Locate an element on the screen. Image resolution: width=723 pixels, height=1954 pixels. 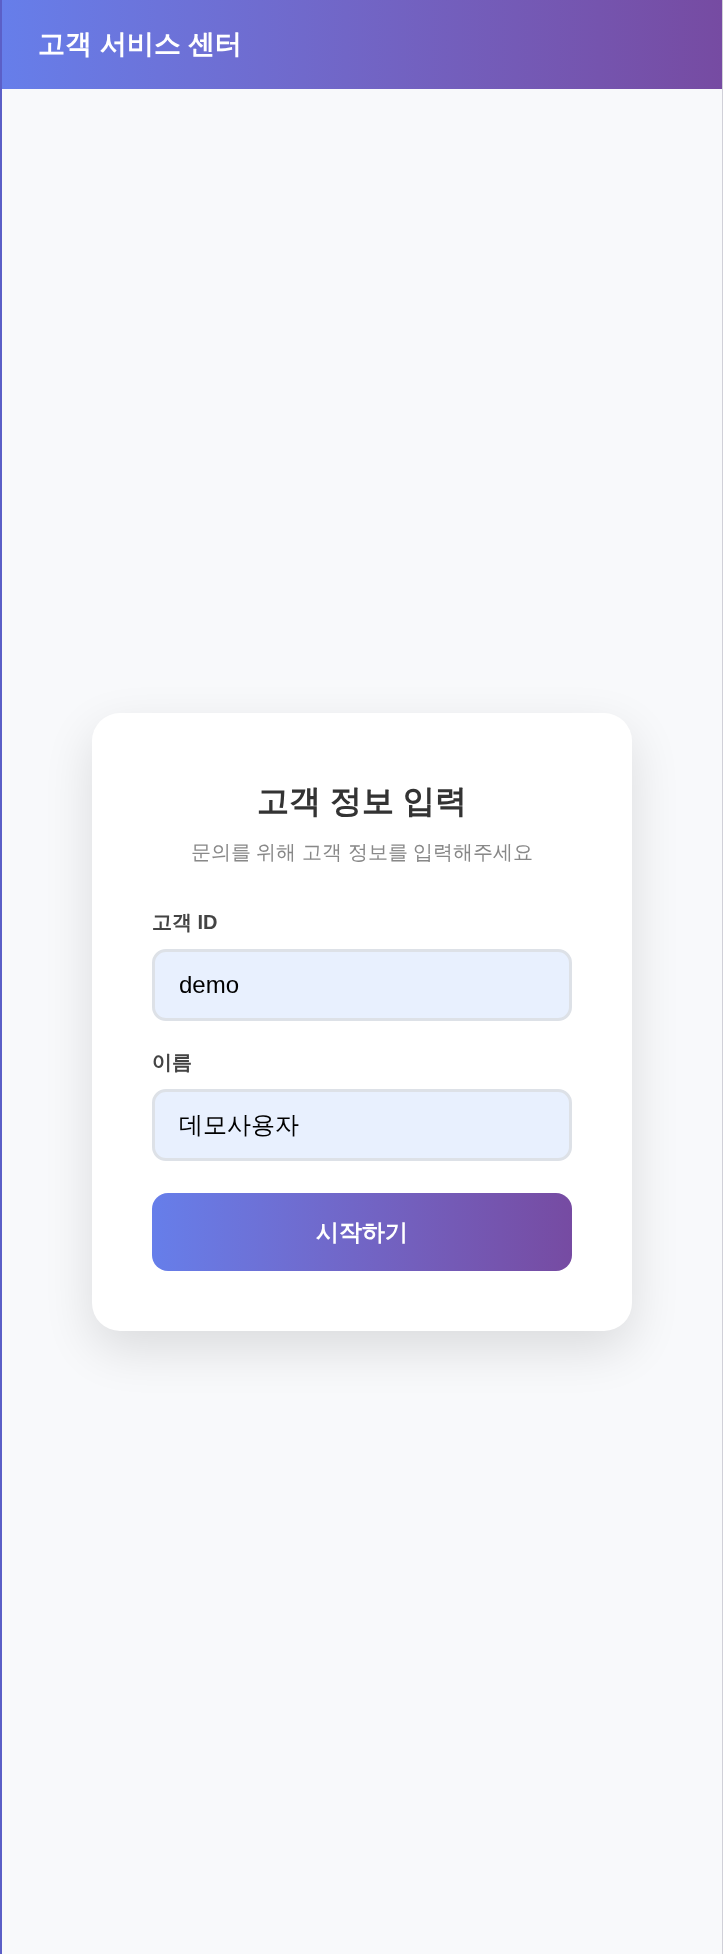
start-button: 시작하기 is located at coordinates (362, 1232).